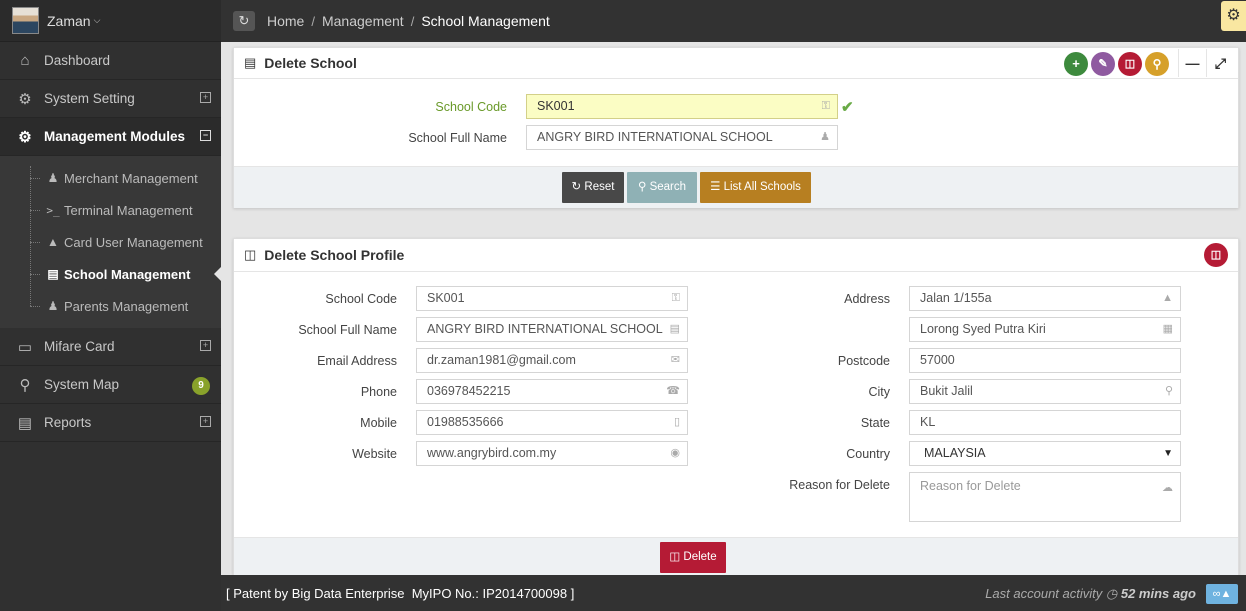 This screenshot has height=611, width=1246. I want to click on sidebar-item-reports: ▤ Reports +, so click(110, 423).